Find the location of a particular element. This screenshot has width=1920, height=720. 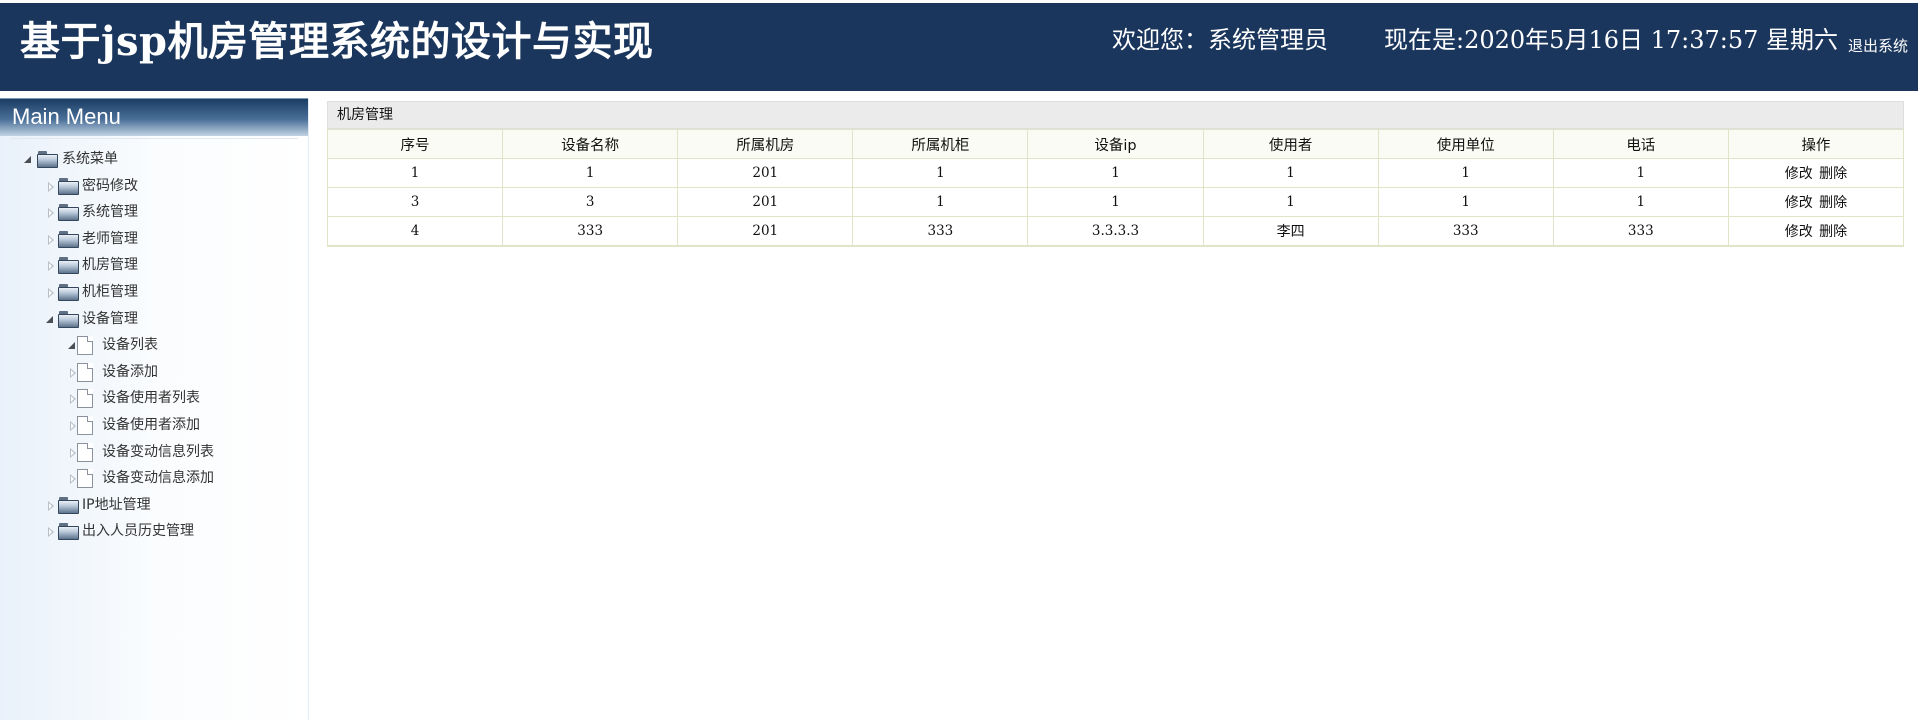

column-header: 使用者 is located at coordinates (1290, 144).